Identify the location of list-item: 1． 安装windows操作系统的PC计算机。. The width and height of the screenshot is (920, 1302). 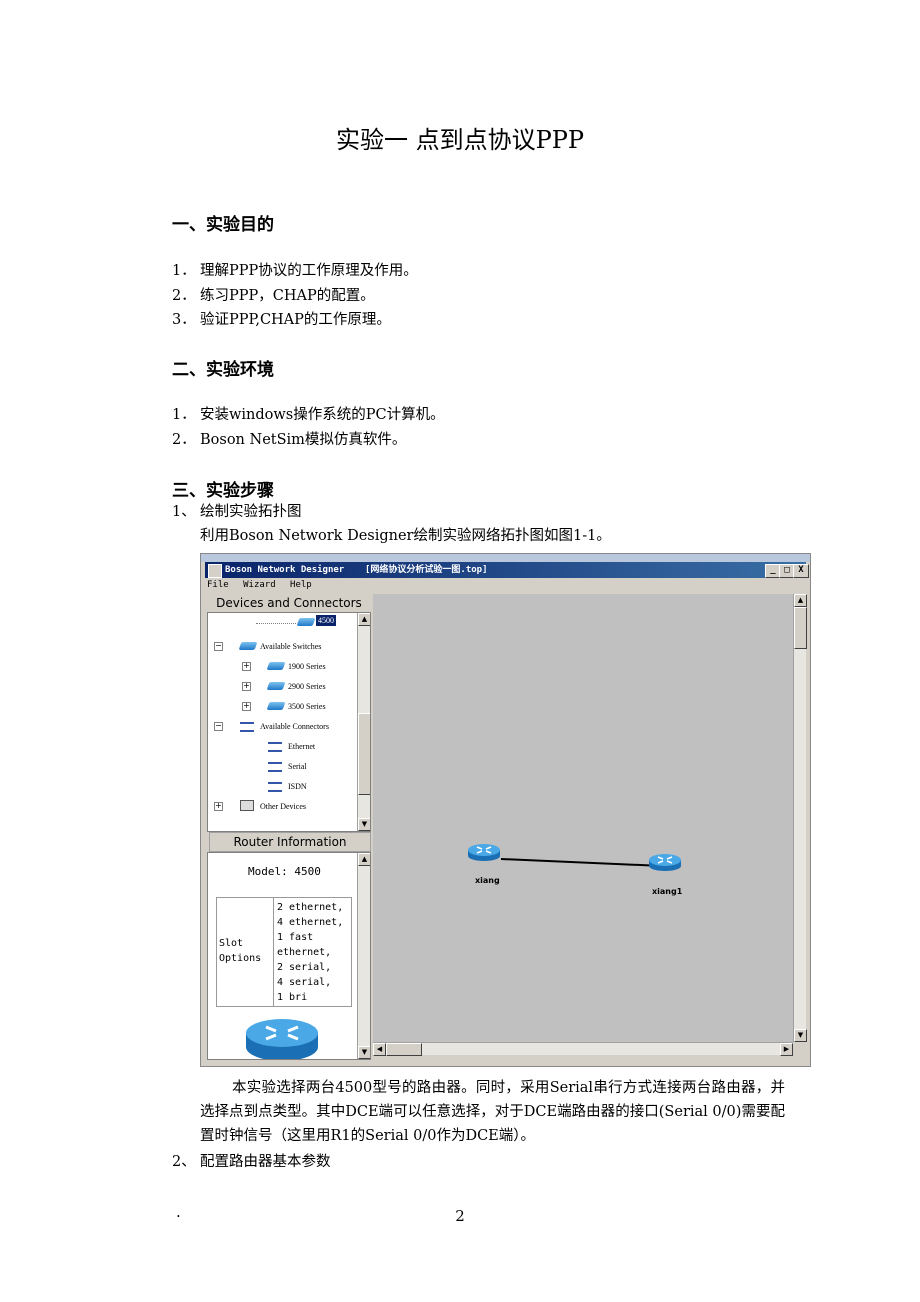
(308, 415).